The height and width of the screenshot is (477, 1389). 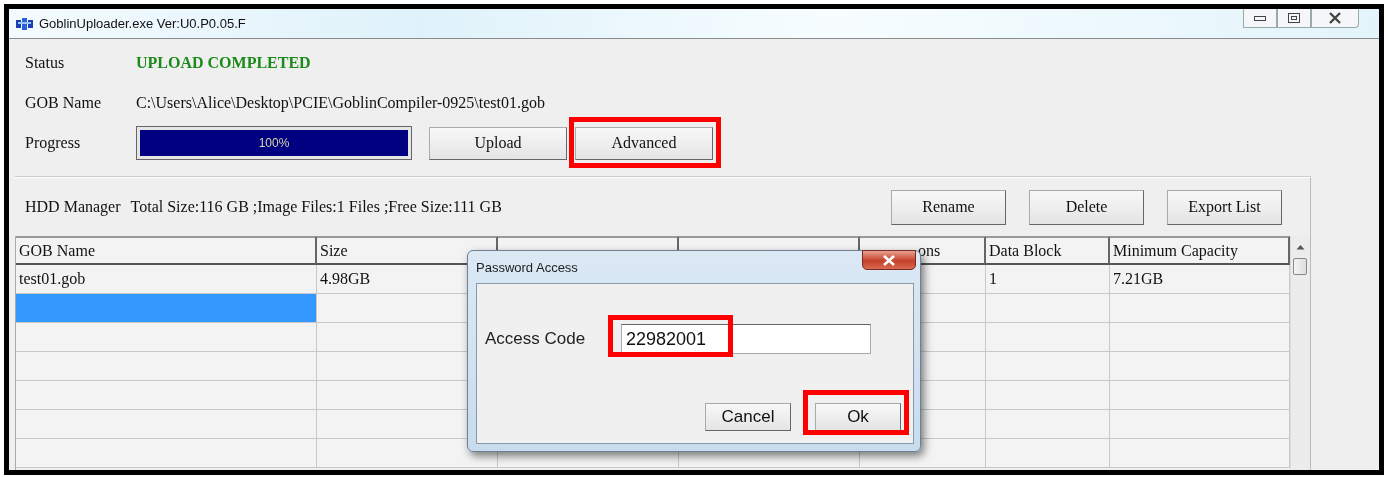 What do you see at coordinates (1086, 207) in the screenshot?
I see `hdd-button: Delete` at bounding box center [1086, 207].